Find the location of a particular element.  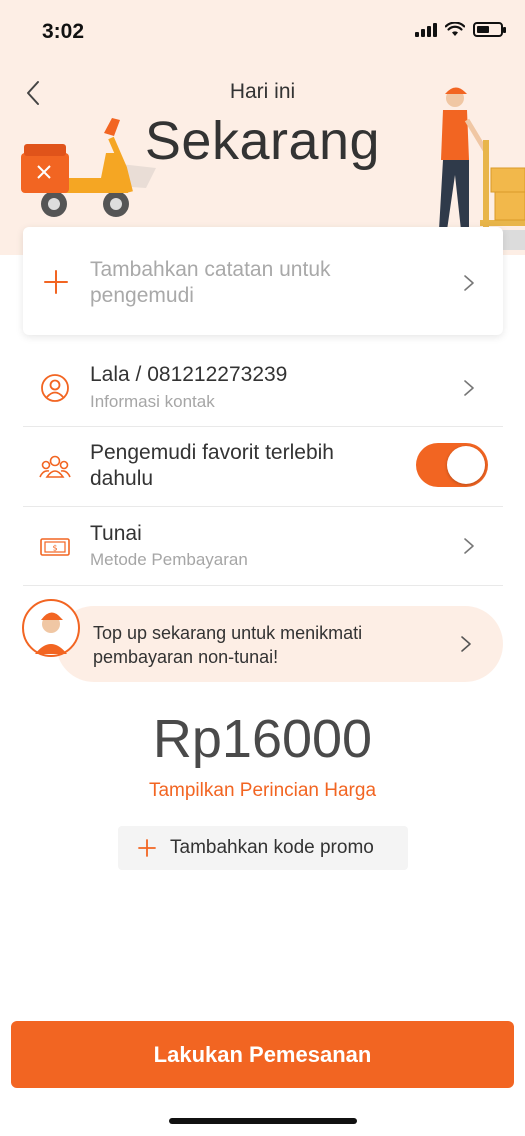

driver-note-placeholder: Tambahkan catatan untuk pengemudi is located at coordinates (210, 282).